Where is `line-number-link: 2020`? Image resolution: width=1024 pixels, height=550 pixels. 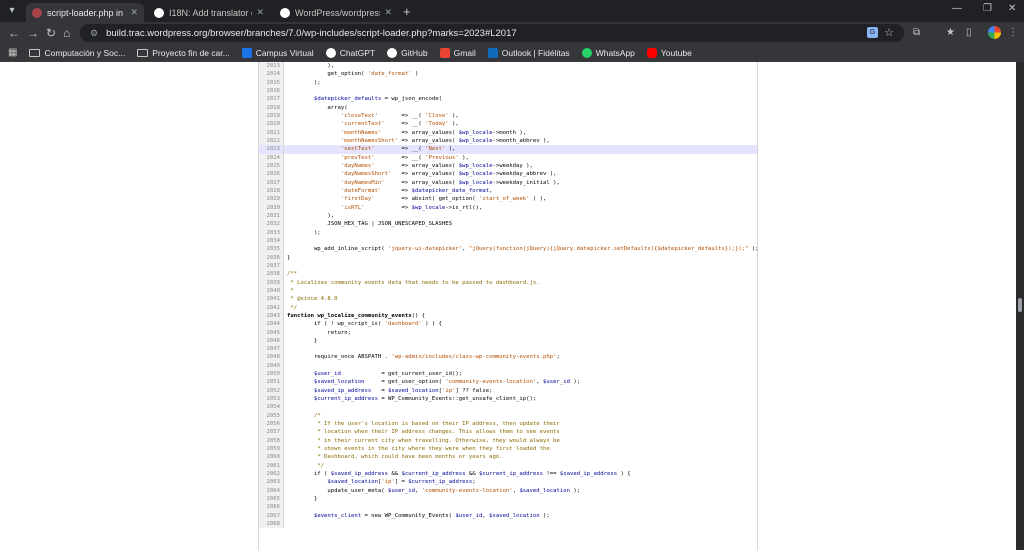
line-number-link: 2020 is located at coordinates (271, 124).